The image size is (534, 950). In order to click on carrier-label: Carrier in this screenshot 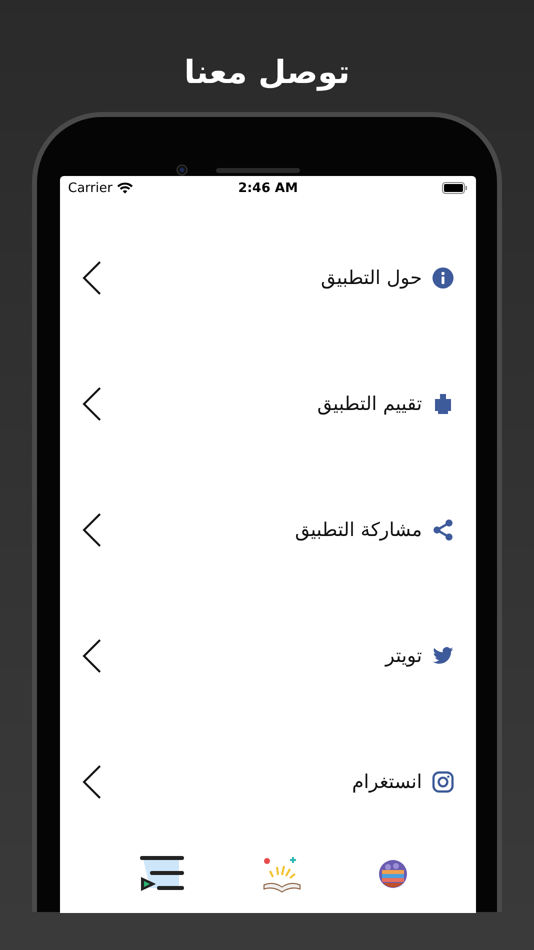, I will do `click(90, 188)`.